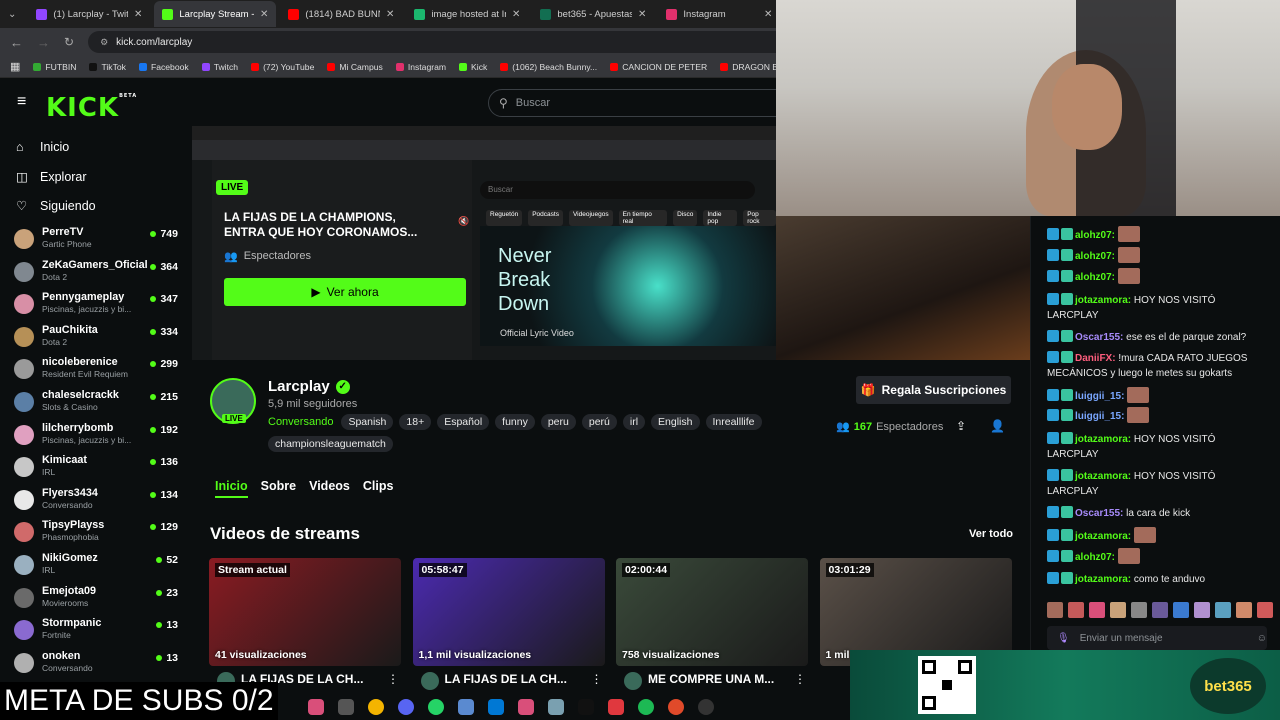  I want to click on stream-tag: Español, so click(463, 422).